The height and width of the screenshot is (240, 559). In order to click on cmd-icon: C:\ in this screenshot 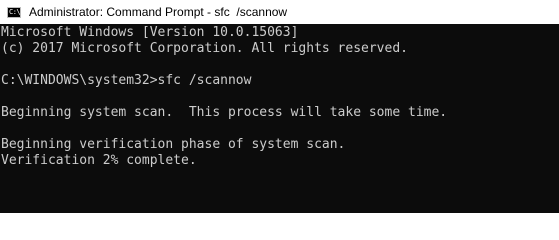, I will do `click(14, 12)`.